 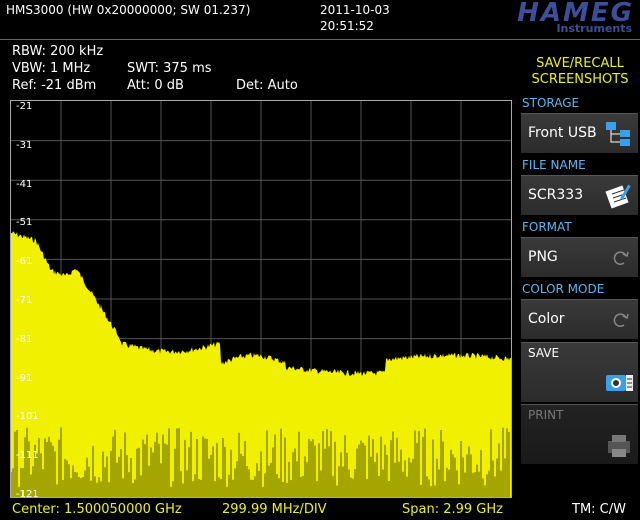 I want to click on notepad-edit-icon, so click(x=618, y=196).